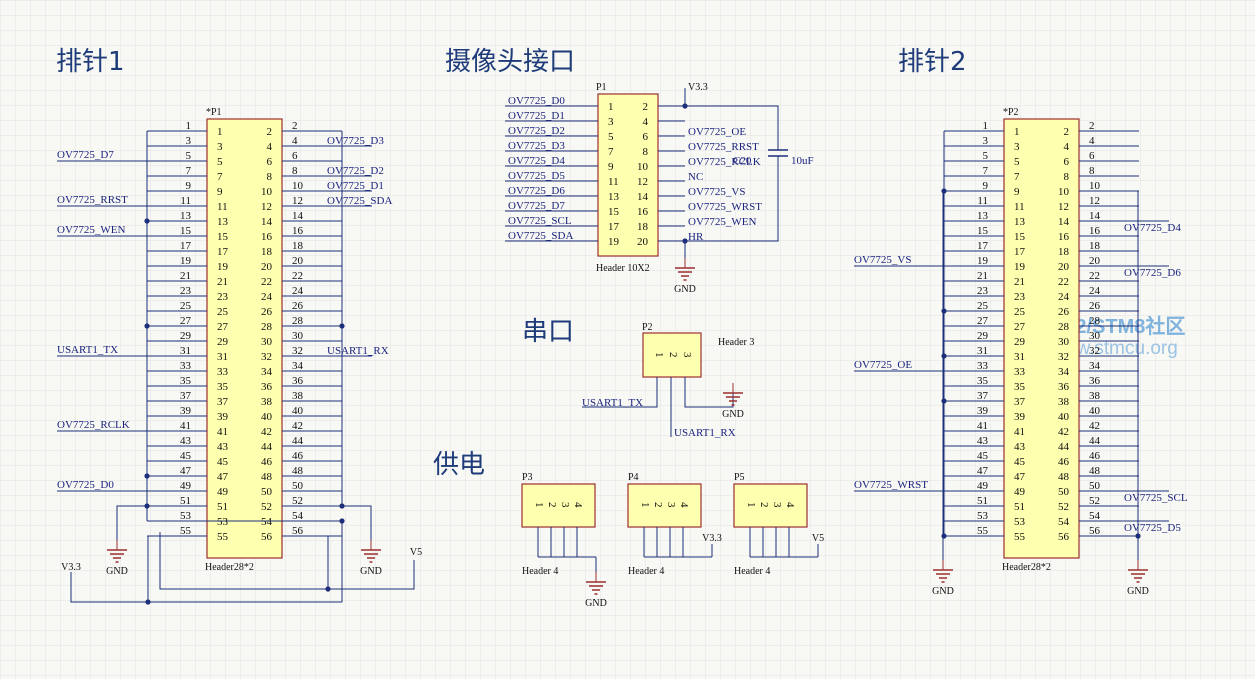 The width and height of the screenshot is (1255, 679). I want to click on header1-pin-number: 8, so click(270, 177).